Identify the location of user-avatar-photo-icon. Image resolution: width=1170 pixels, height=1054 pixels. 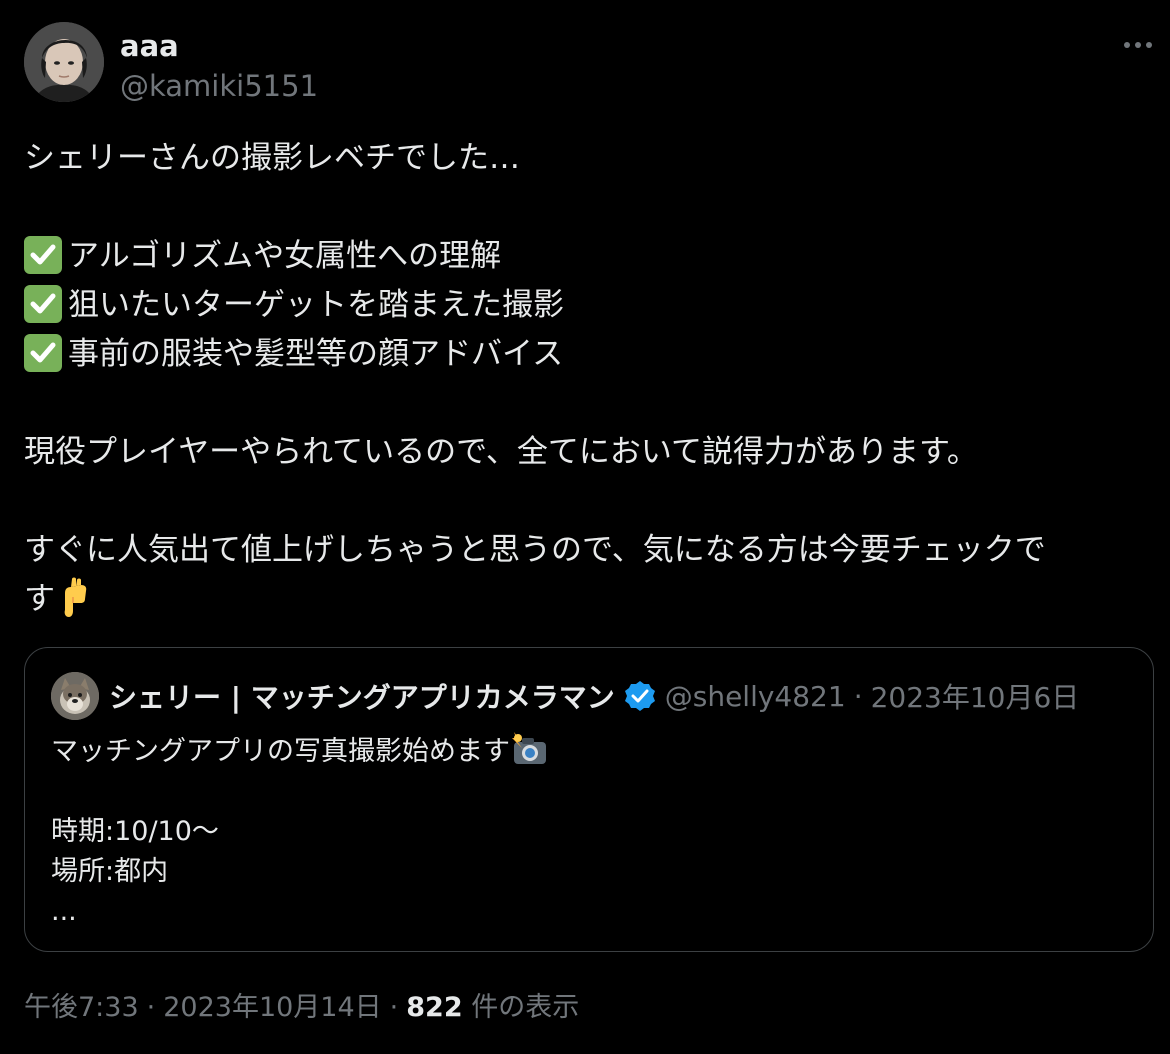
(64, 62).